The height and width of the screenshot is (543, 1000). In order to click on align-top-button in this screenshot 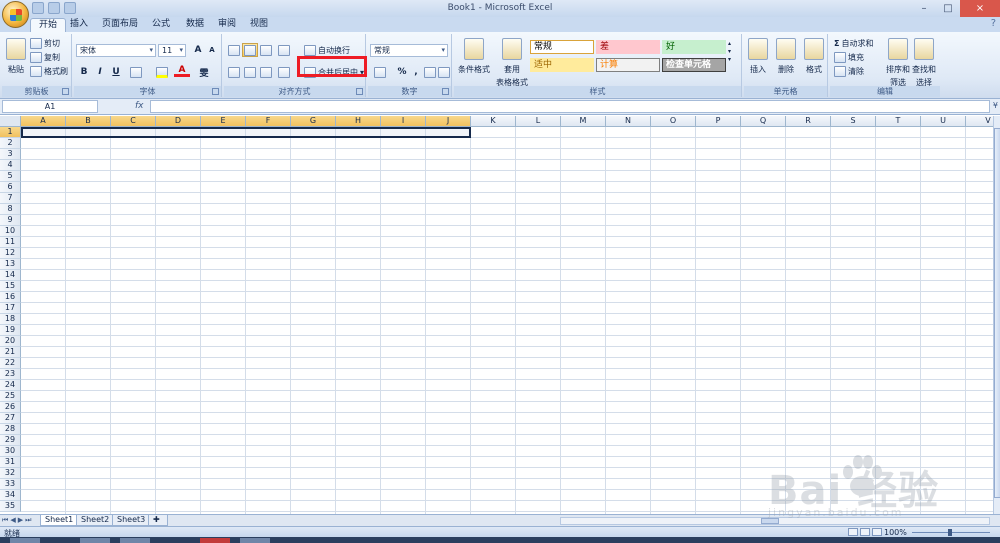, I will do `click(234, 50)`.